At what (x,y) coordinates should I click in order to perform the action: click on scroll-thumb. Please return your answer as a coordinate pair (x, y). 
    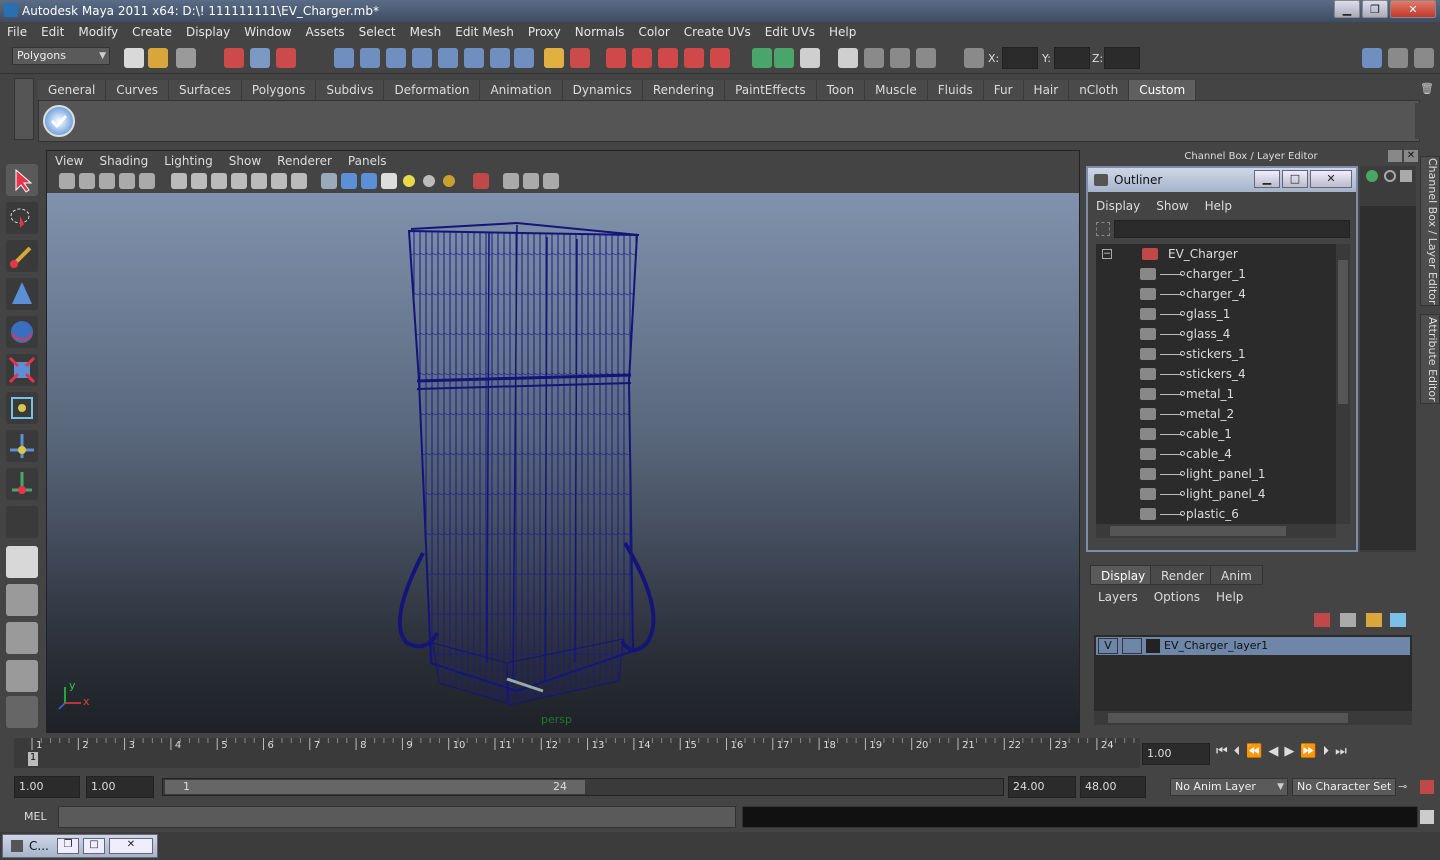
    Looking at the image, I should click on (1343, 332).